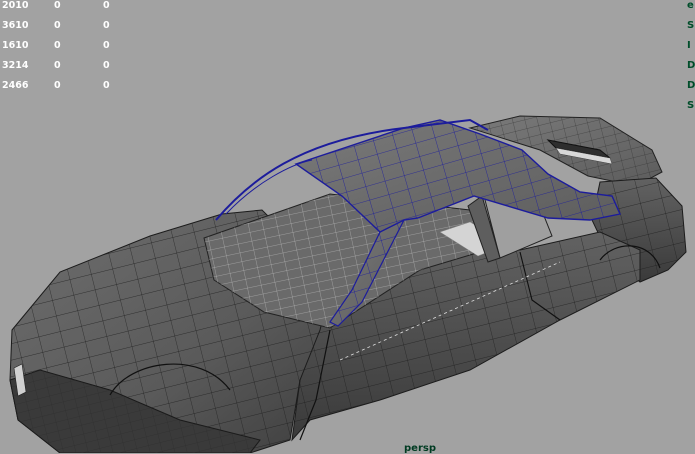 The width and height of the screenshot is (695, 454). What do you see at coordinates (690, 5) in the screenshot?
I see `hud-right-label: e` at bounding box center [690, 5].